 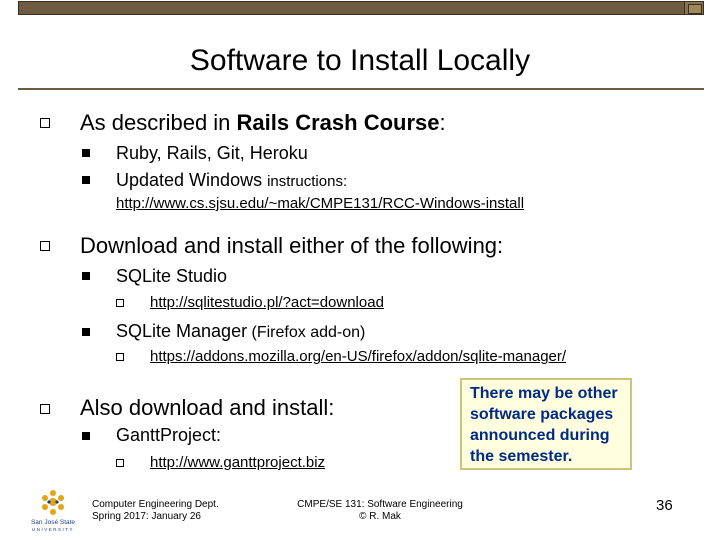 I want to click on callout-line: software packages, so click(x=542, y=414).